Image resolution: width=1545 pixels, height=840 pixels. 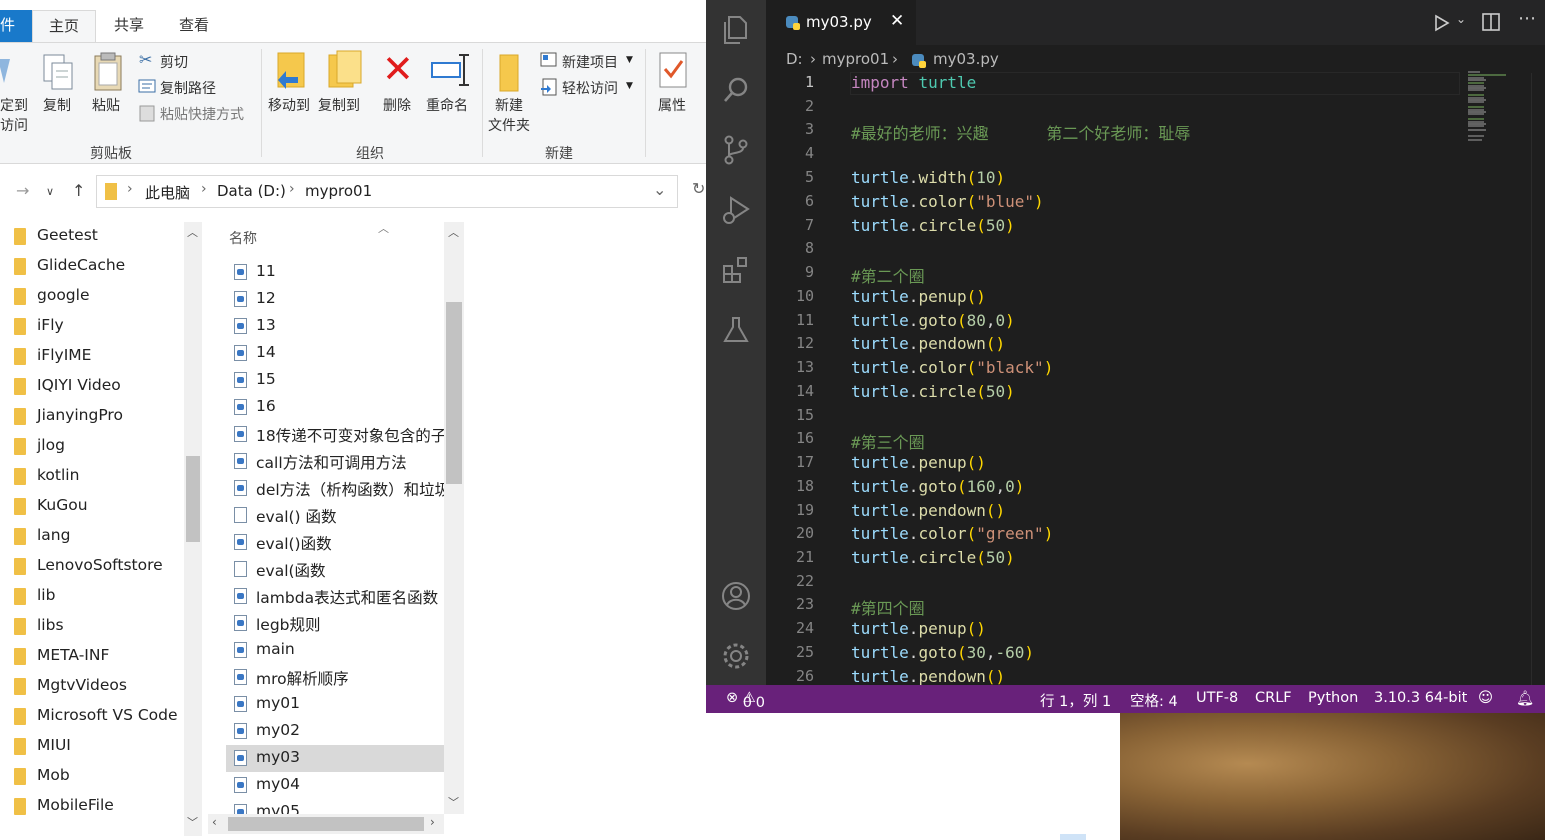 I want to click on scroll-right-icon: ›, so click(x=432, y=822).